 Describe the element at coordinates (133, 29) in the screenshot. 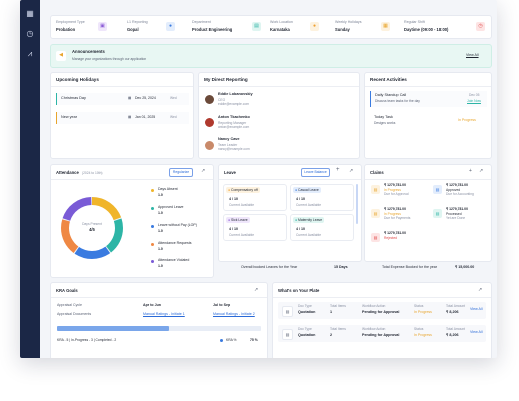

I see `info-value: Gopal` at that location.